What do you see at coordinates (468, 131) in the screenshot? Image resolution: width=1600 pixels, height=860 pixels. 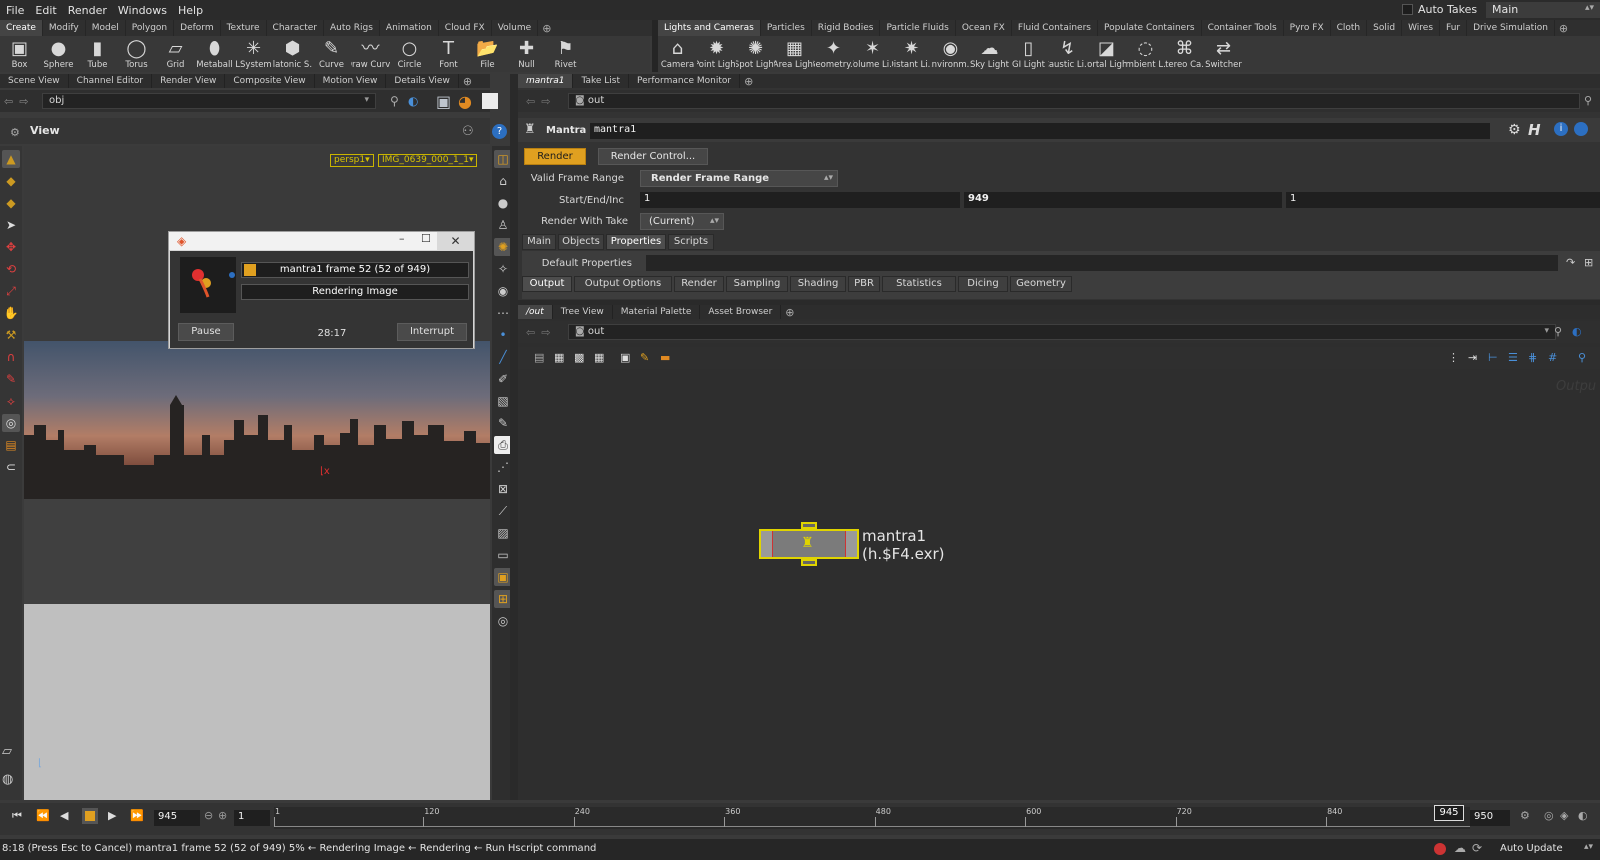 I see `people-icon: ⚇` at bounding box center [468, 131].